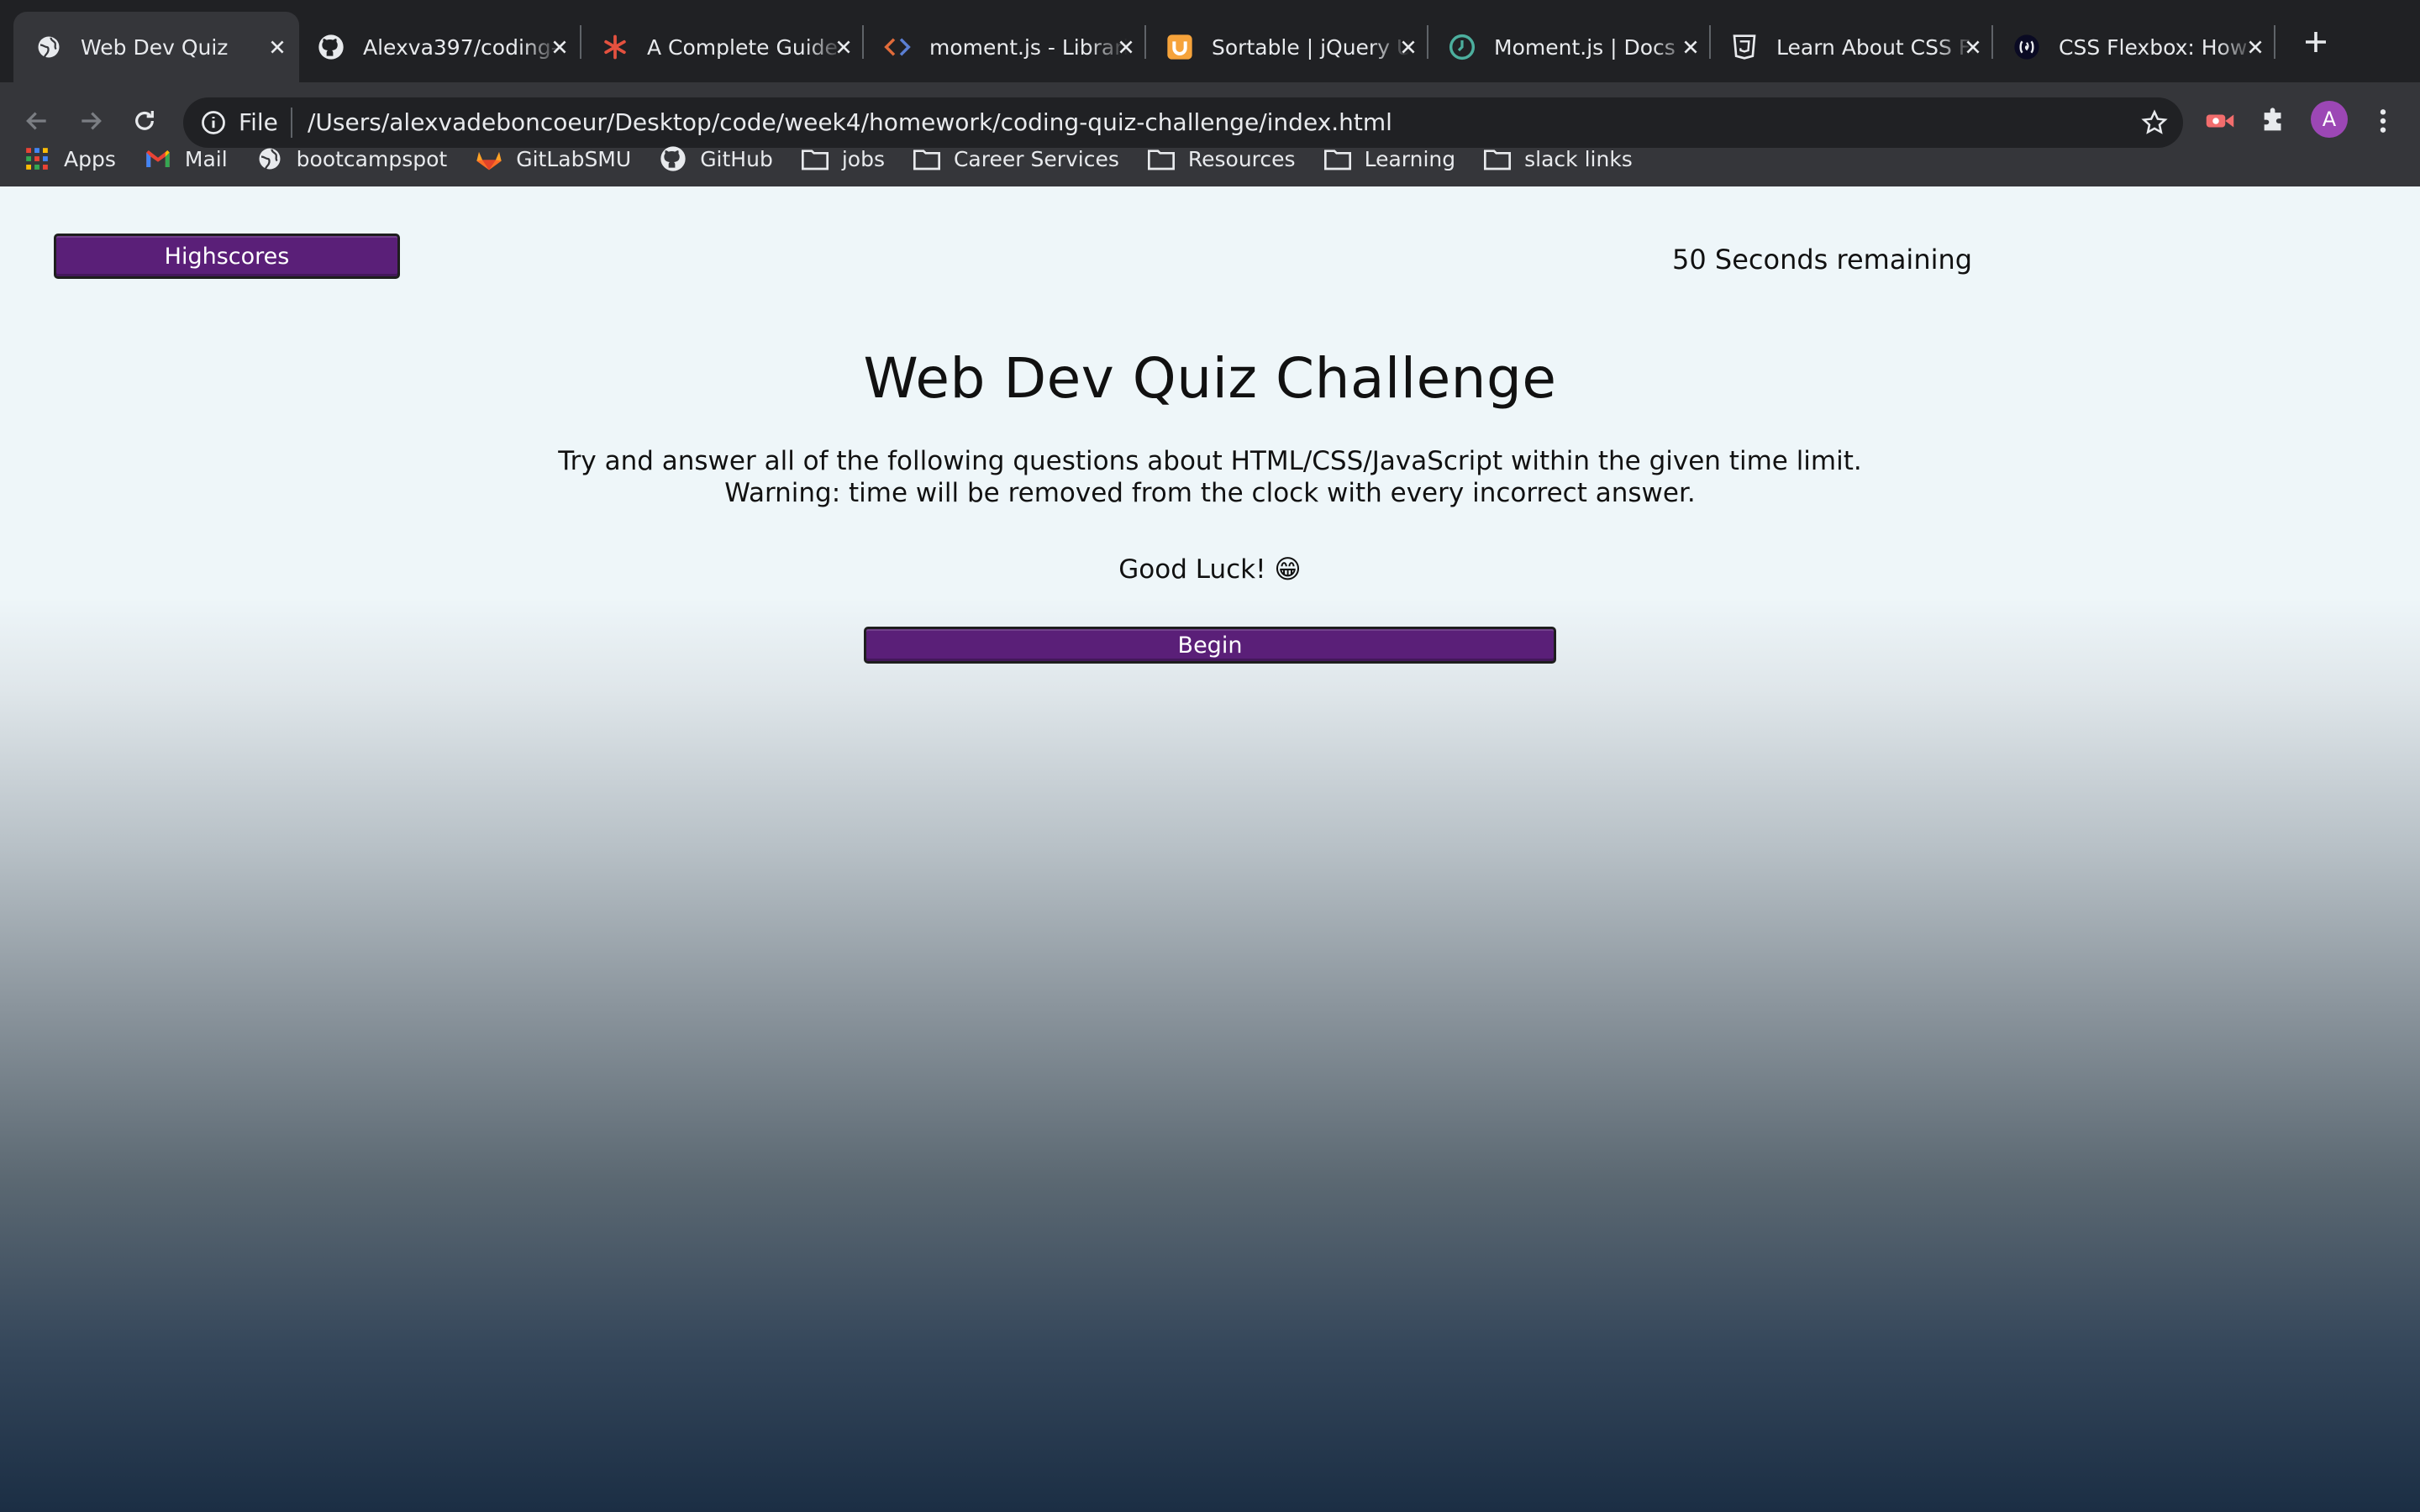  I want to click on bookmark-gitlabsmu: GitLabSMU, so click(553, 158).